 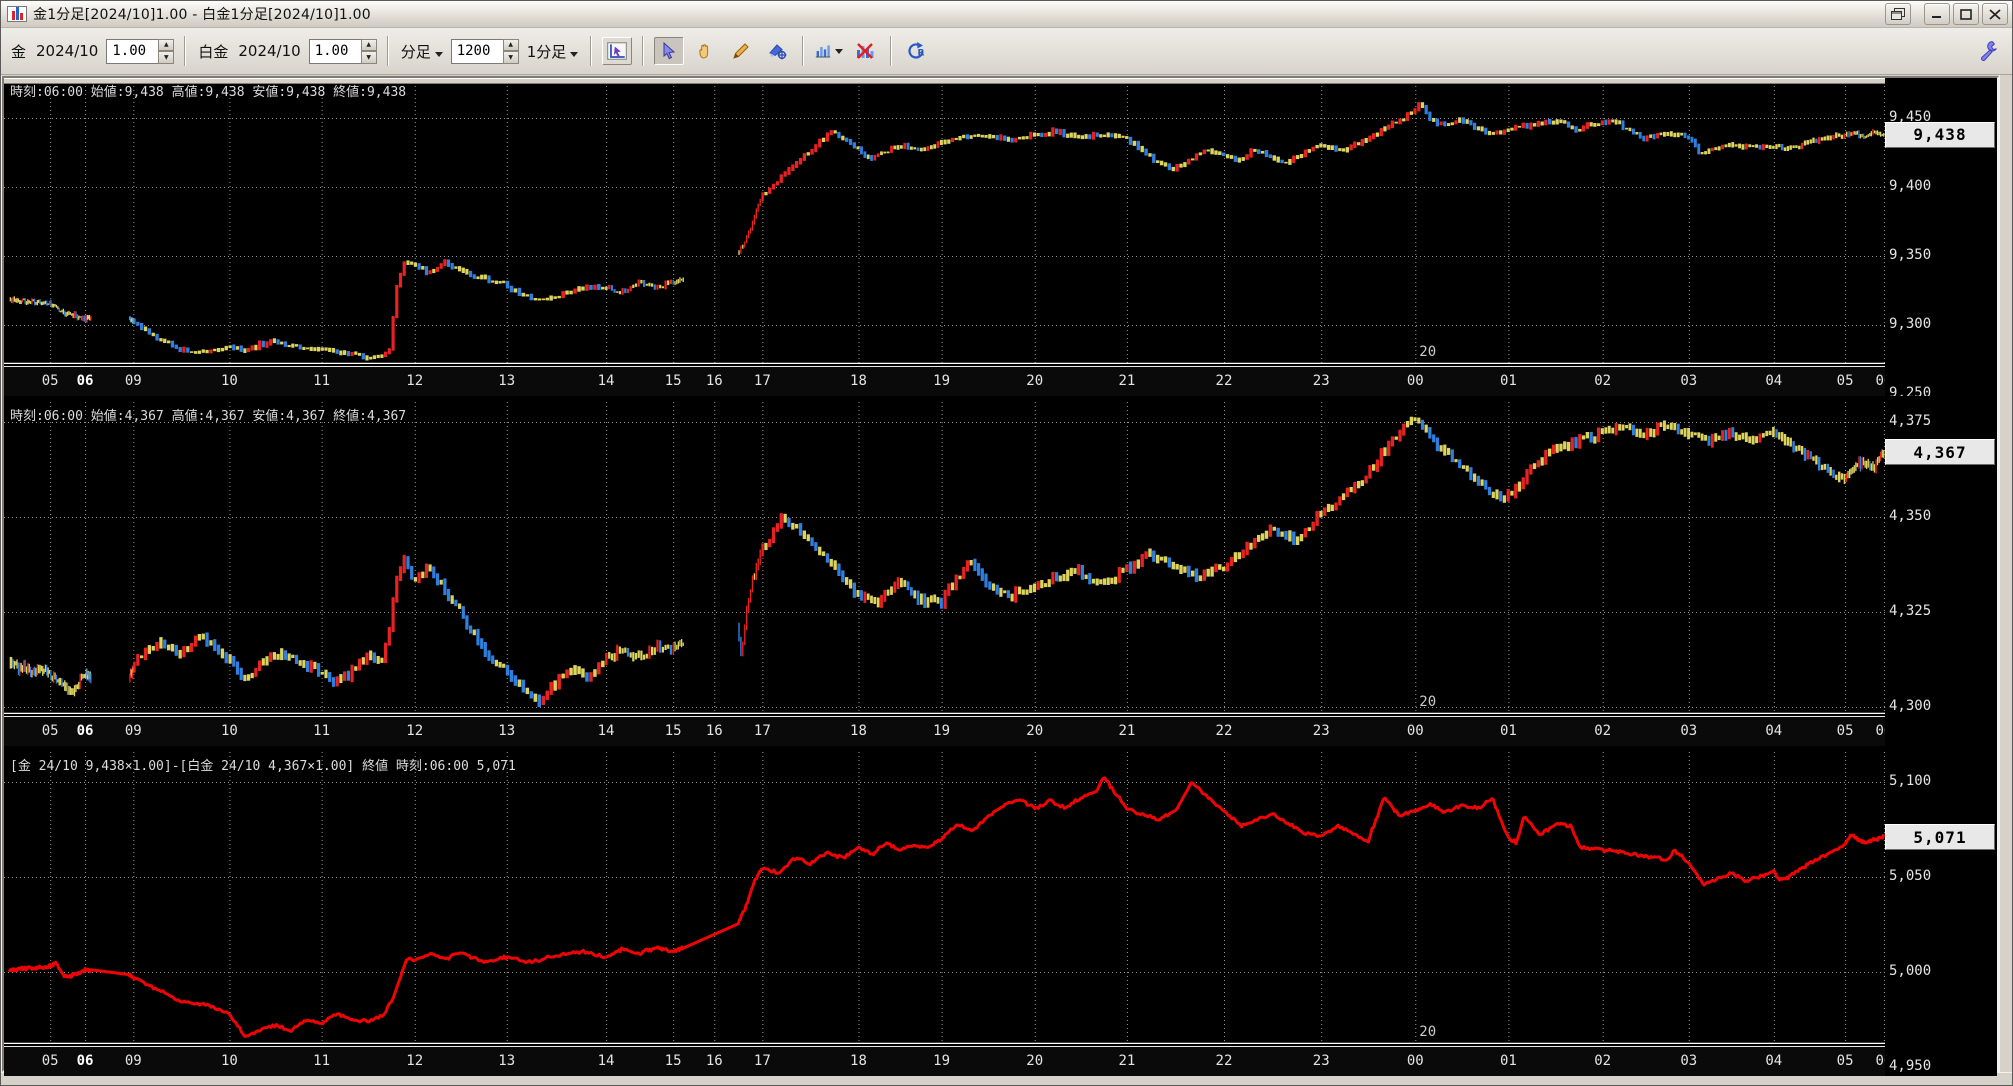 I want to click on gold-ratio-up-icon: ▲, so click(x=166, y=44).